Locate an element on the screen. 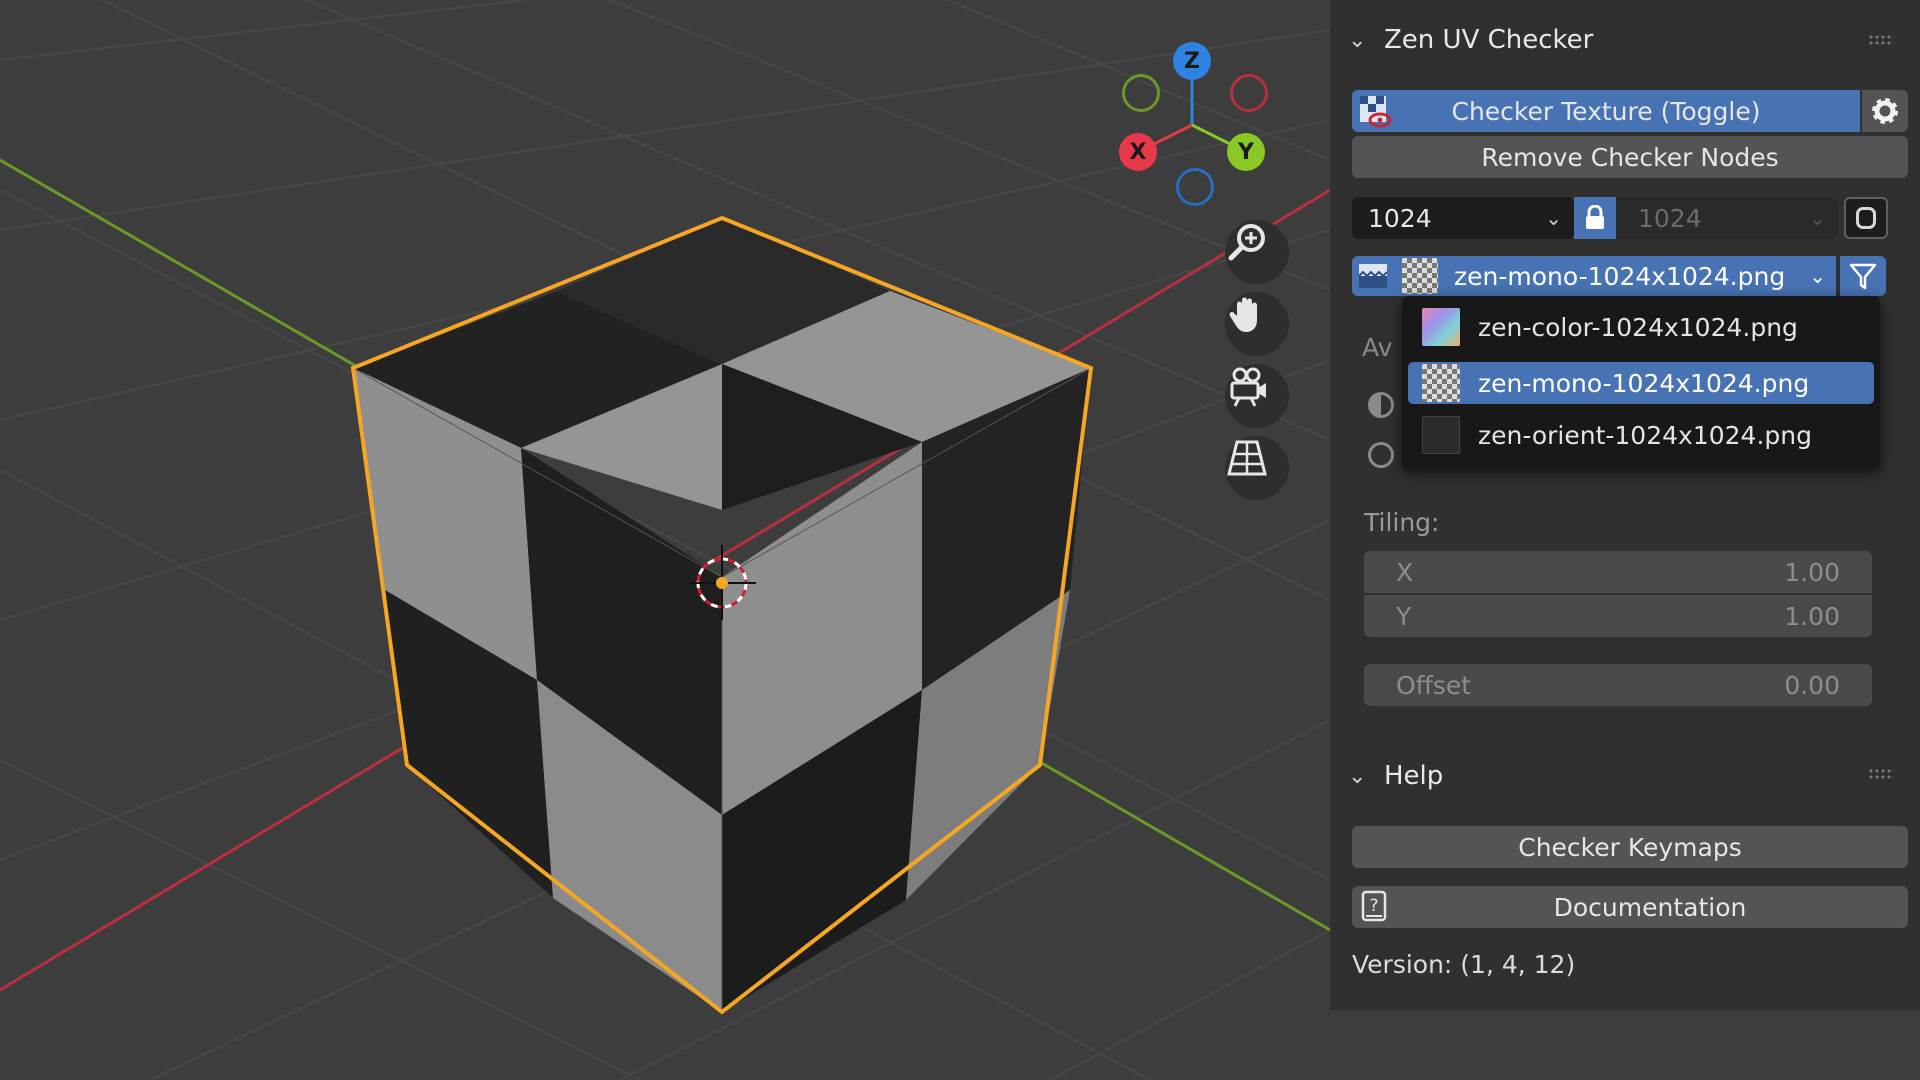  pan-button is located at coordinates (1257, 324).